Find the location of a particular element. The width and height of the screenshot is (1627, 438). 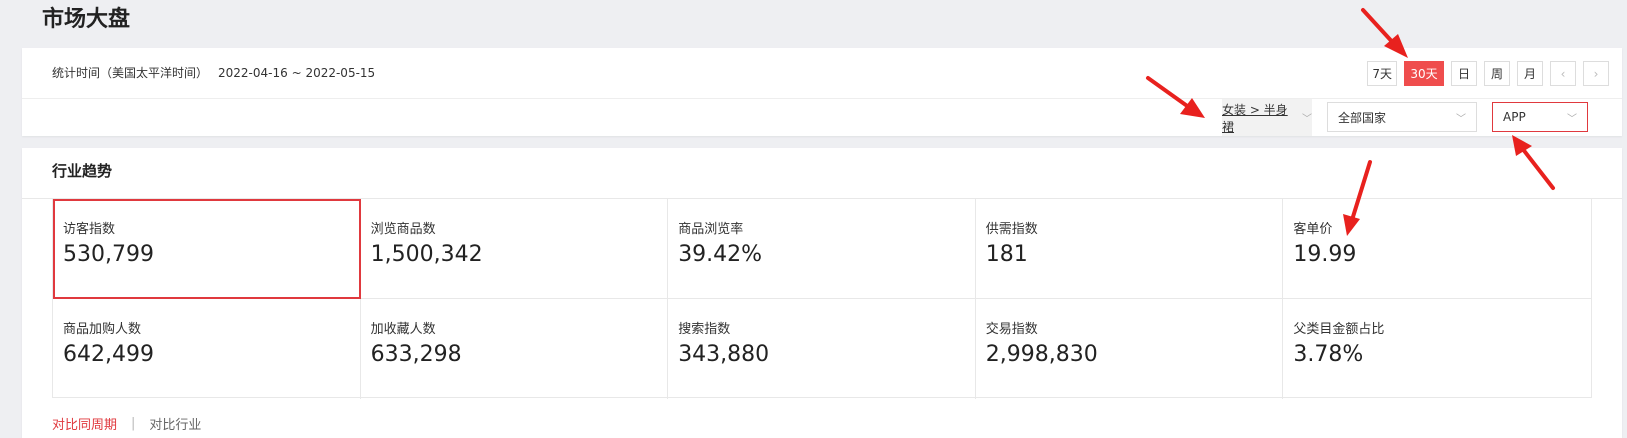

metric-card-parent-category-share: 父类目金额占比 3.78% is located at coordinates (1437, 349).